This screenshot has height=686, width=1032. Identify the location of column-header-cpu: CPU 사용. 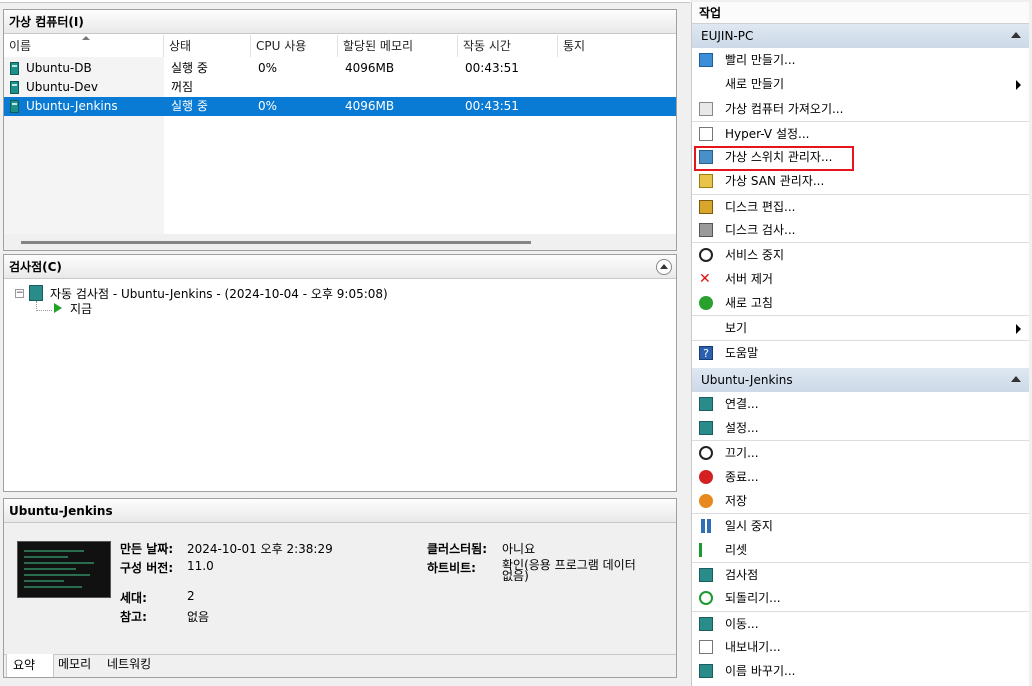
(294, 46).